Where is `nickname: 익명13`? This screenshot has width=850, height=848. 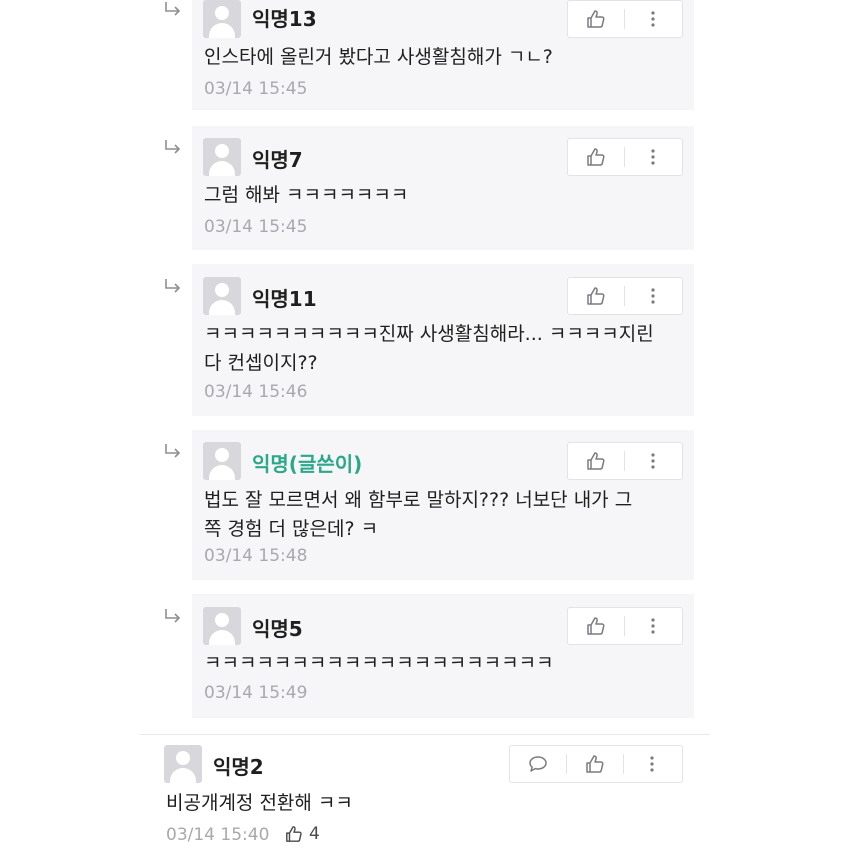
nickname: 익명13 is located at coordinates (284, 19).